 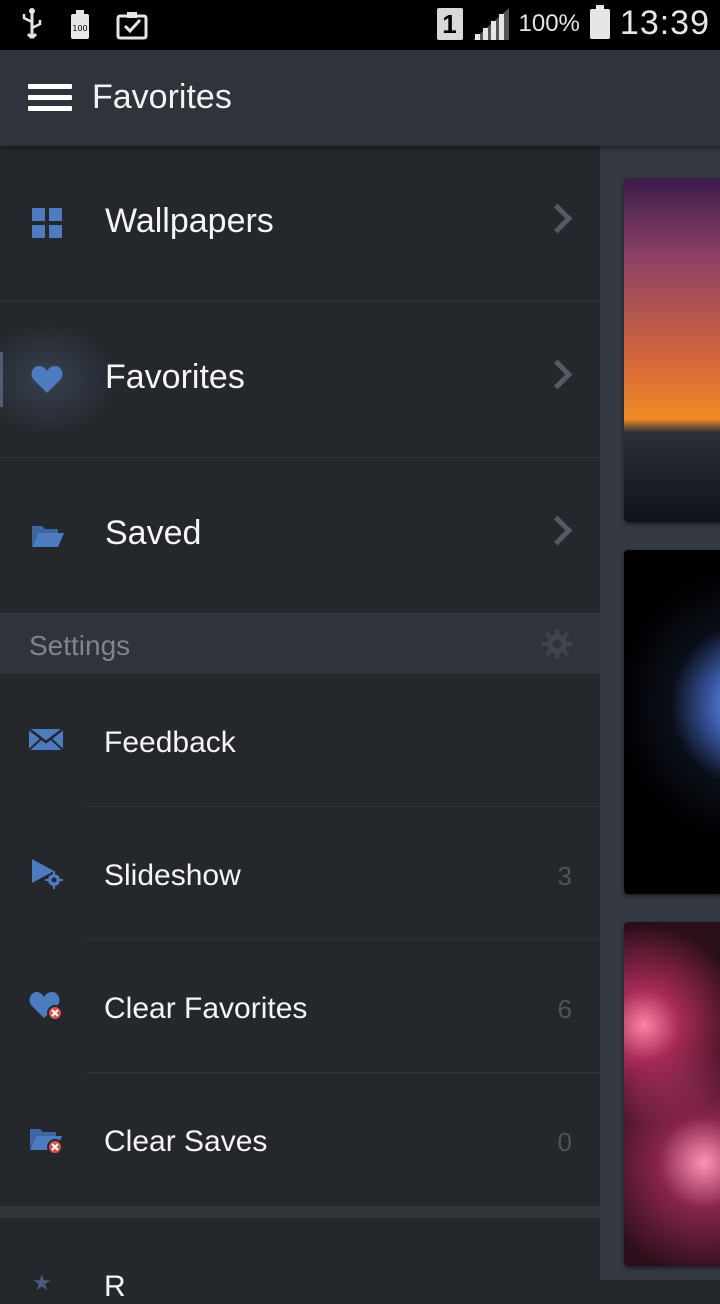 What do you see at coordinates (175, 377) in the screenshot?
I see `nav-item-label: Favorites` at bounding box center [175, 377].